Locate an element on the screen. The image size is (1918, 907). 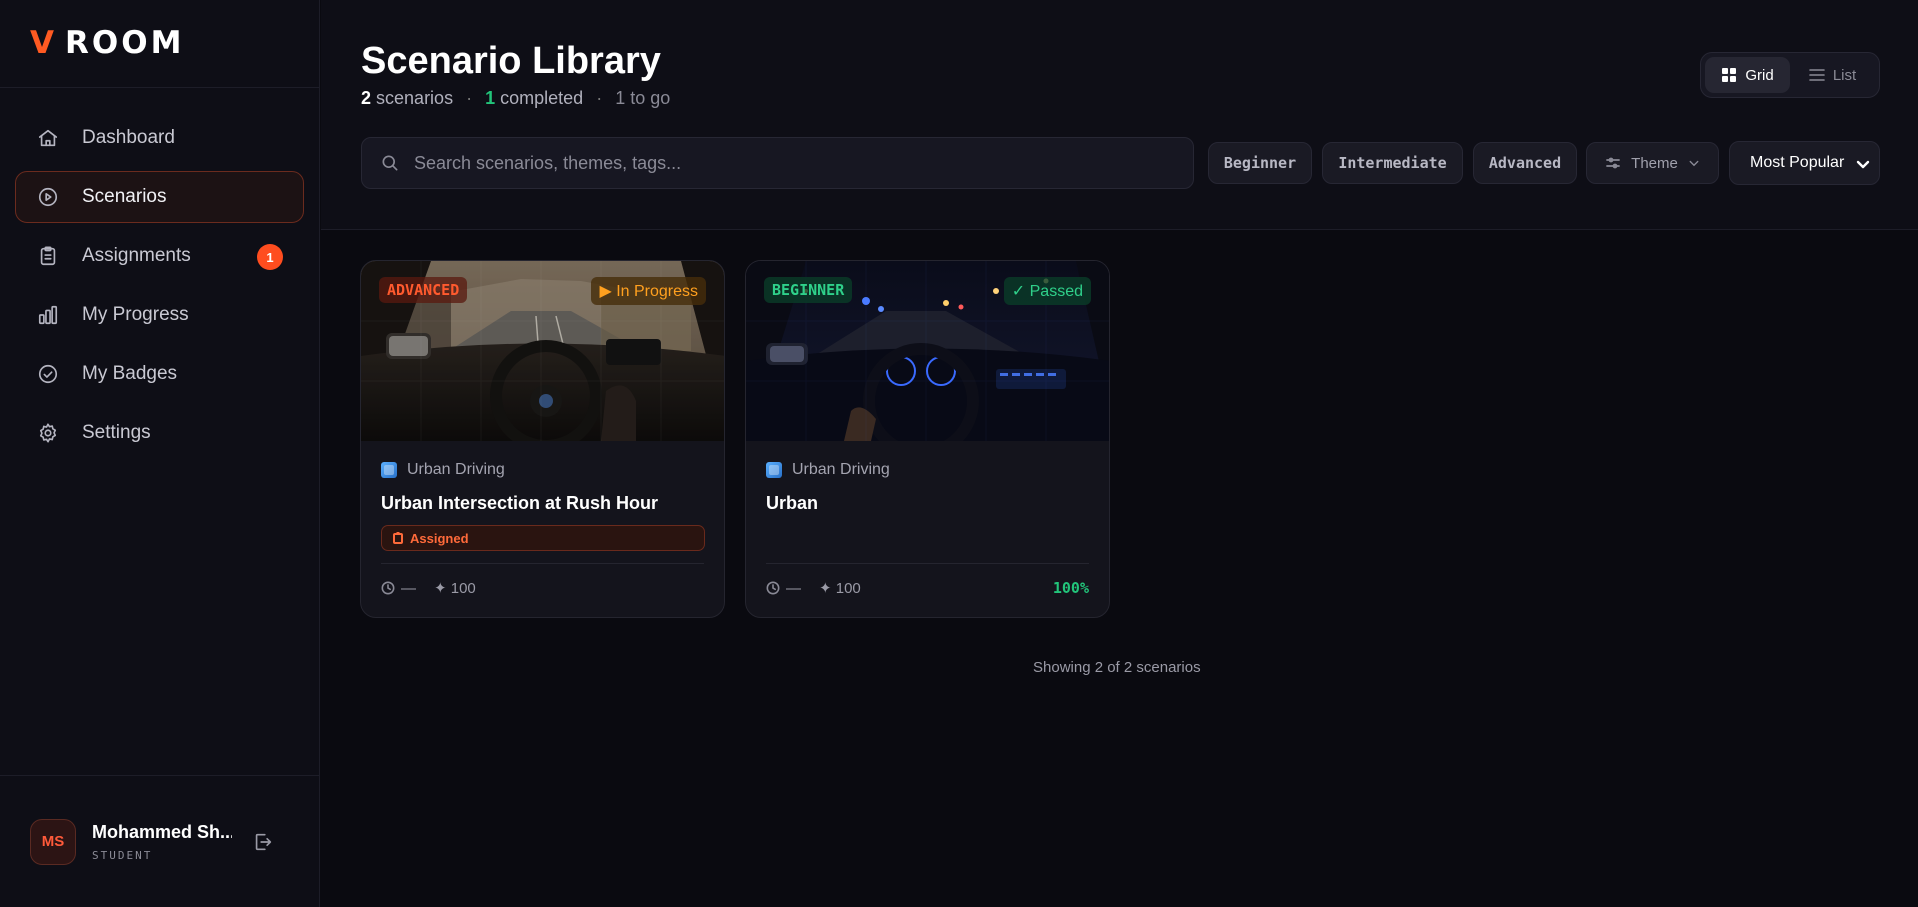
status-badge: ✓ Passed is located at coordinates (1047, 291).